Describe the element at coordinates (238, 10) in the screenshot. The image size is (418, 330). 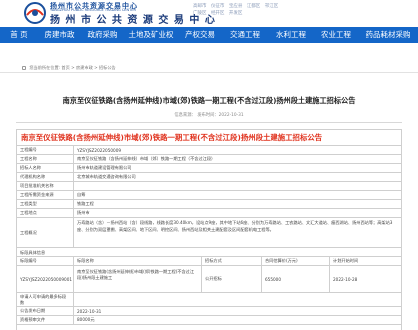
I see `region-links: 高邮市 仪征市 宝应县 江都区 邗江区 广陵区 经开区 开发区` at that location.